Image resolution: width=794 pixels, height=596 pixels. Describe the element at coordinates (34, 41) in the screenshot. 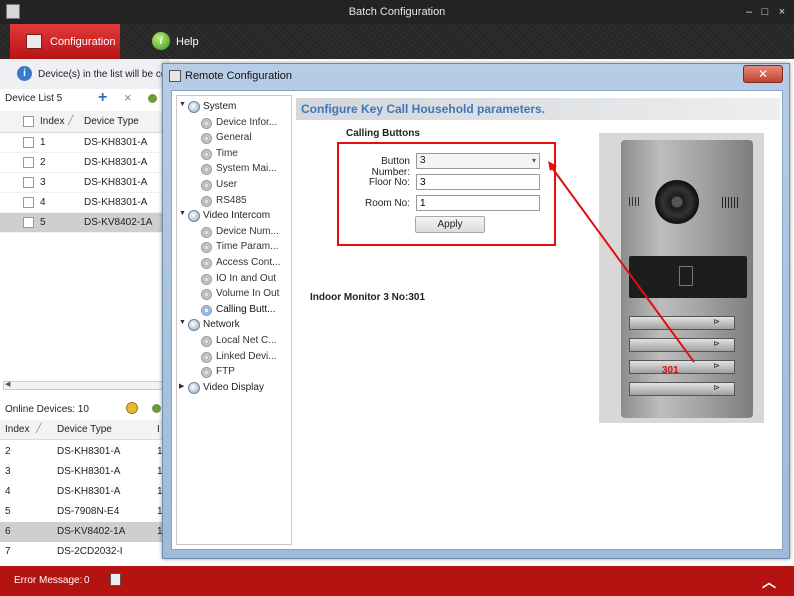

I see `configuration-icon` at that location.